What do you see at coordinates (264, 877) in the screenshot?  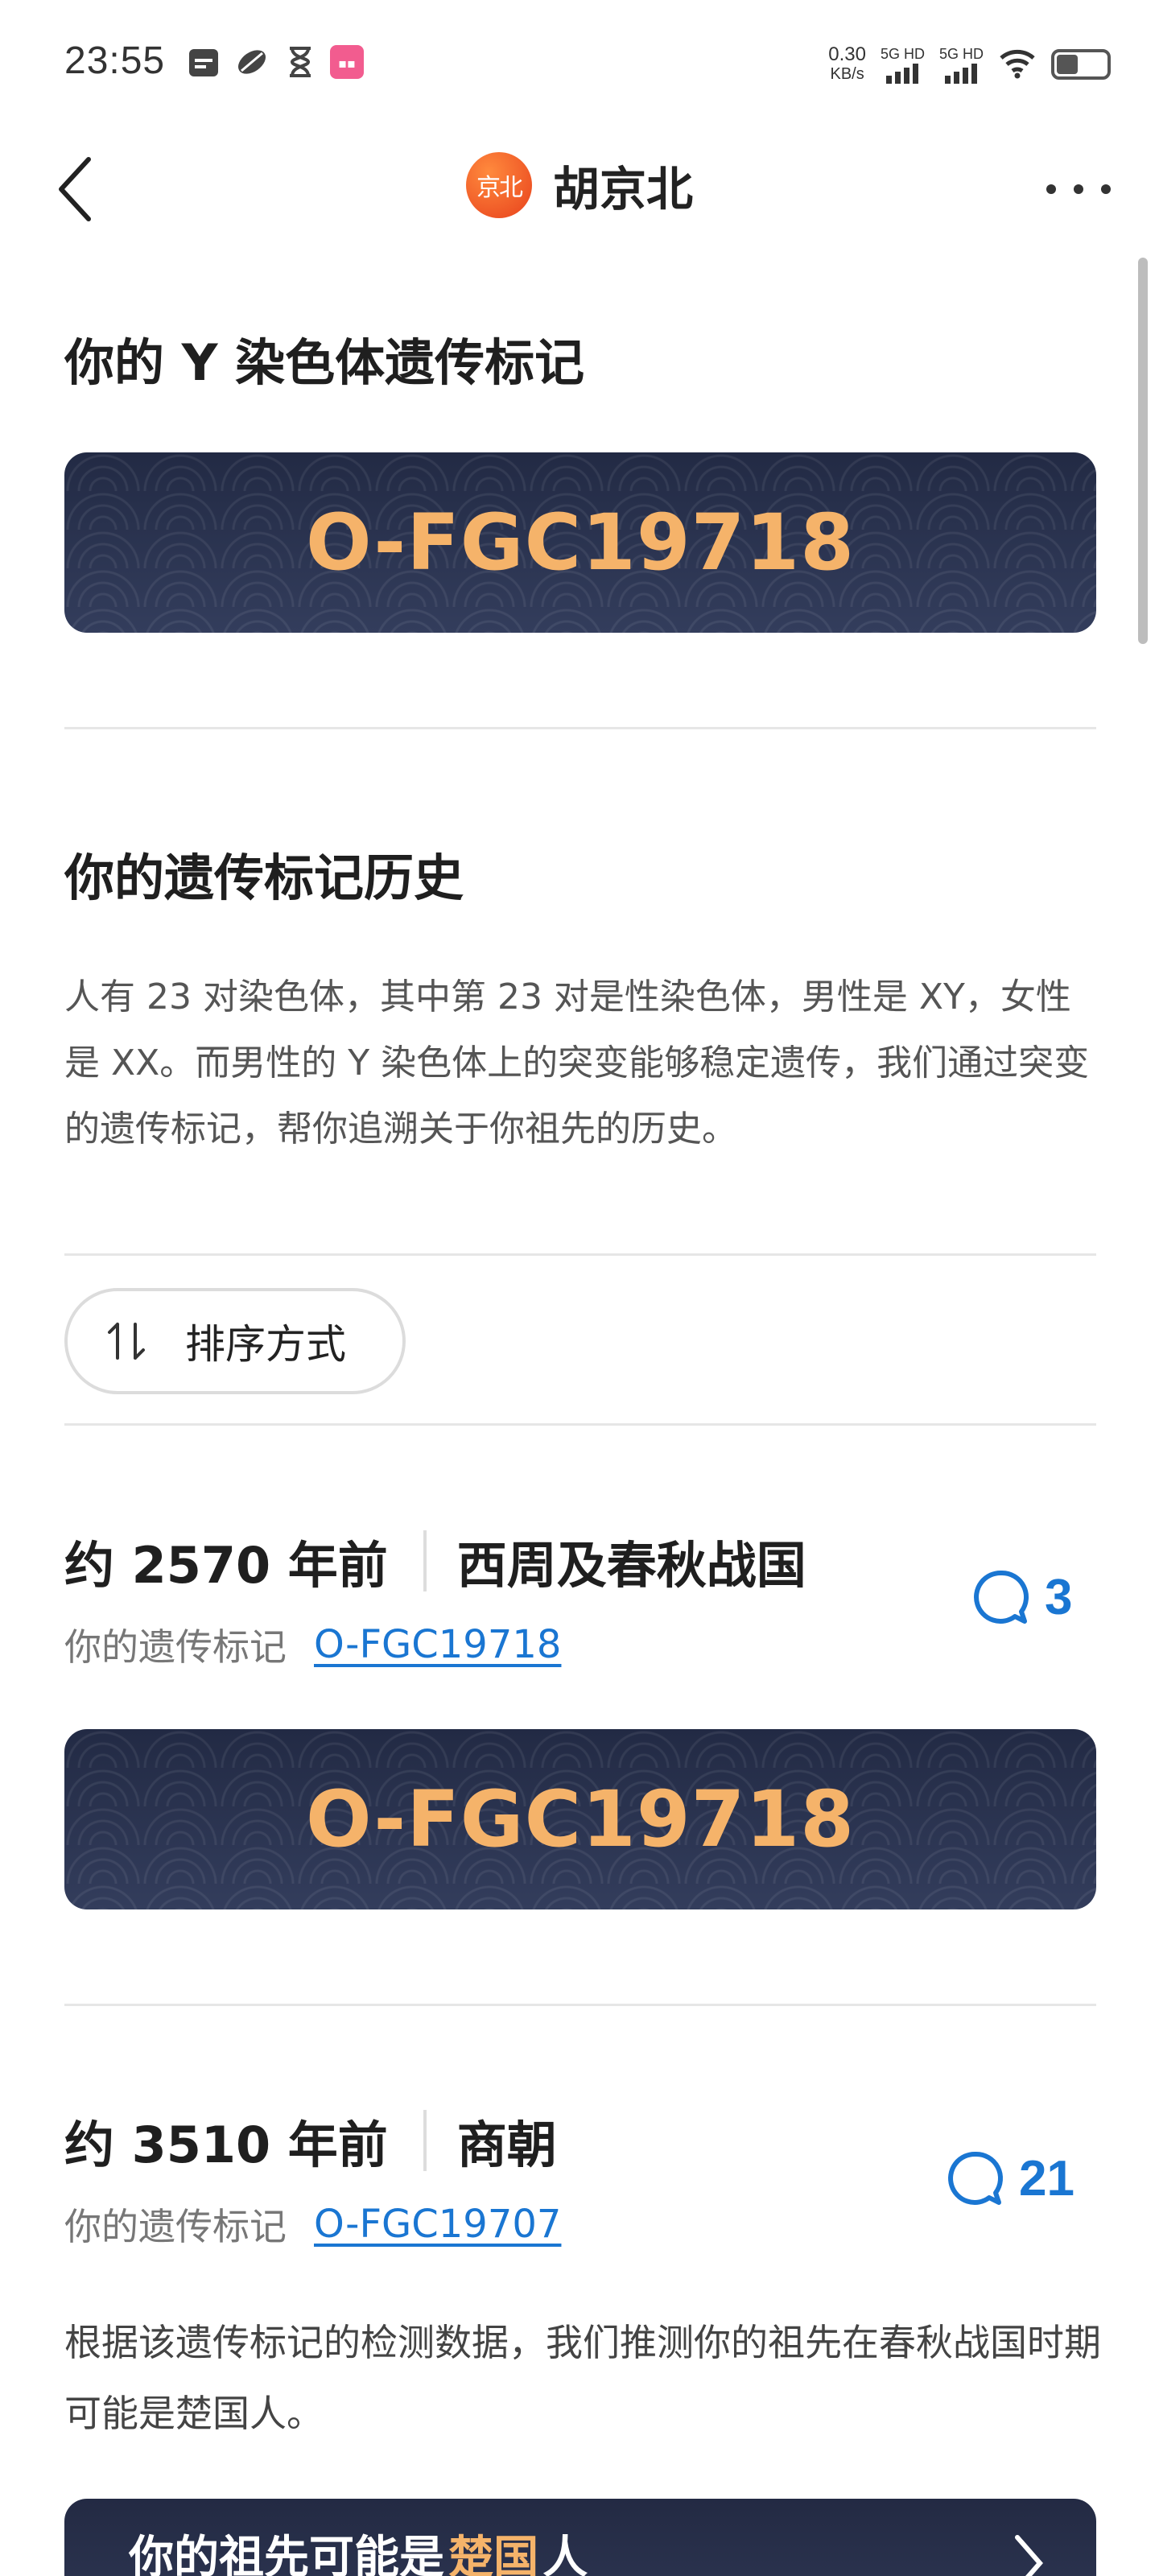 I see `history-title: 你的遗传标记历史` at bounding box center [264, 877].